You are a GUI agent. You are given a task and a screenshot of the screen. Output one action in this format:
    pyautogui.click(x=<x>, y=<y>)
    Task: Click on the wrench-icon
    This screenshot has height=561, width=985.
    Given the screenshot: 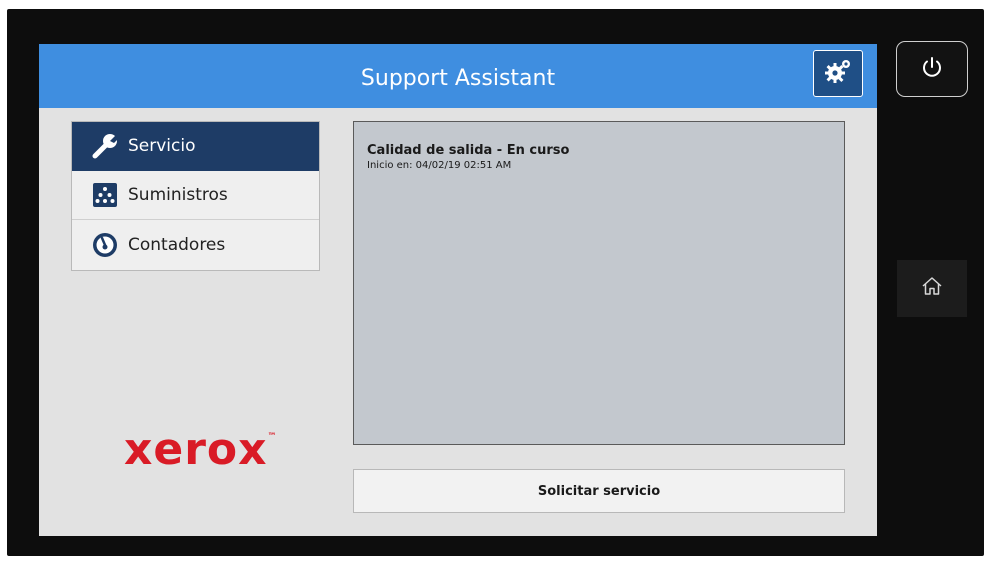 What is the action you would take?
    pyautogui.click(x=105, y=146)
    